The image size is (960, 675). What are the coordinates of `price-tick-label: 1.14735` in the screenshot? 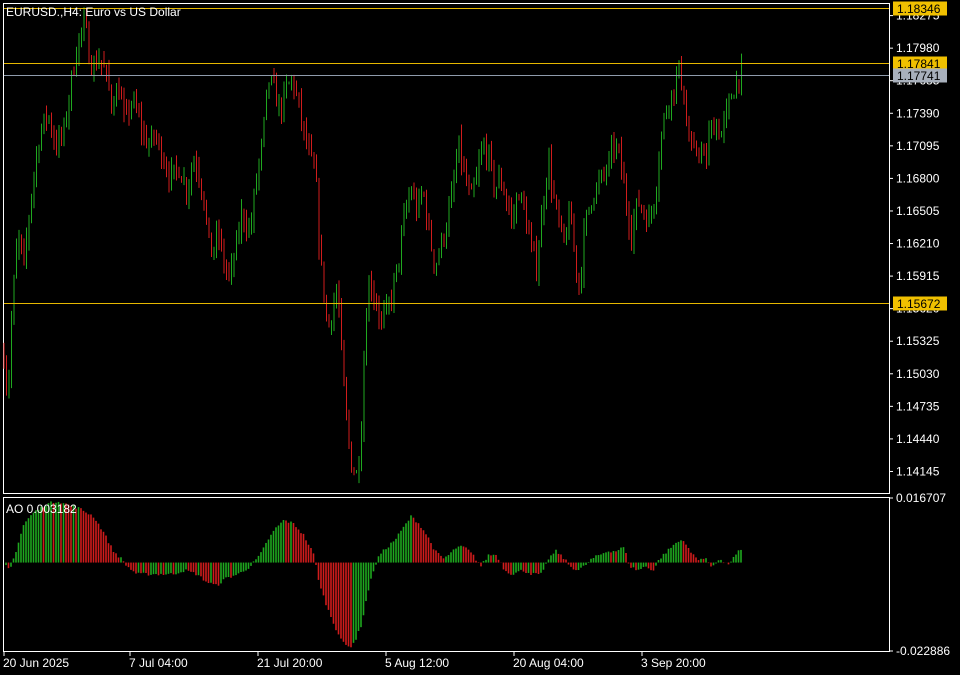 It's located at (918, 406).